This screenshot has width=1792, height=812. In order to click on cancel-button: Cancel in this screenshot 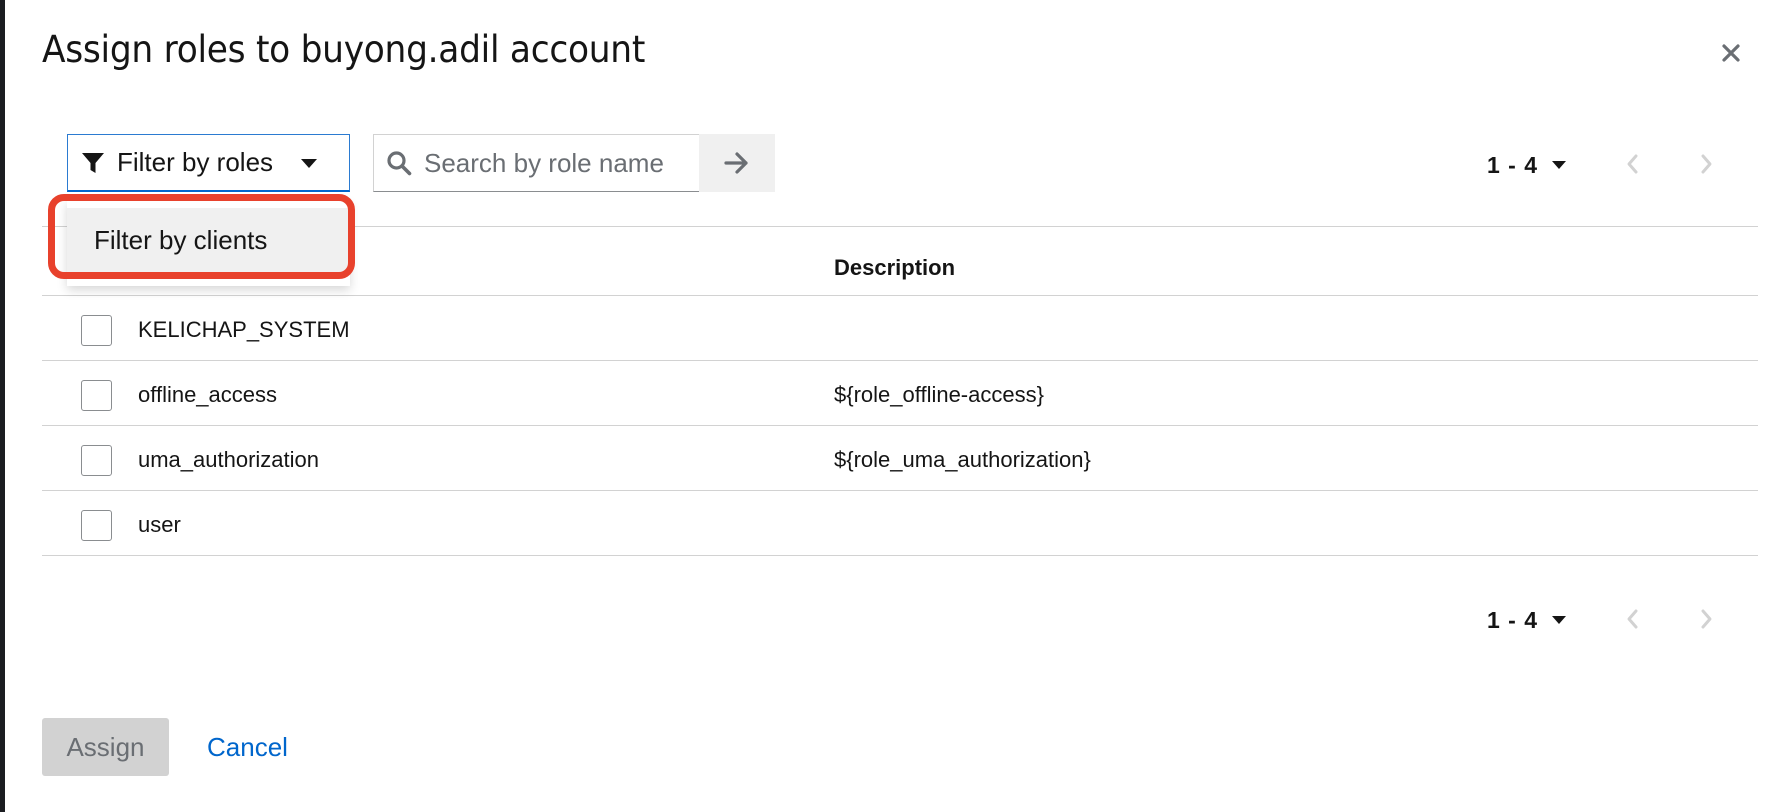, I will do `click(247, 747)`.